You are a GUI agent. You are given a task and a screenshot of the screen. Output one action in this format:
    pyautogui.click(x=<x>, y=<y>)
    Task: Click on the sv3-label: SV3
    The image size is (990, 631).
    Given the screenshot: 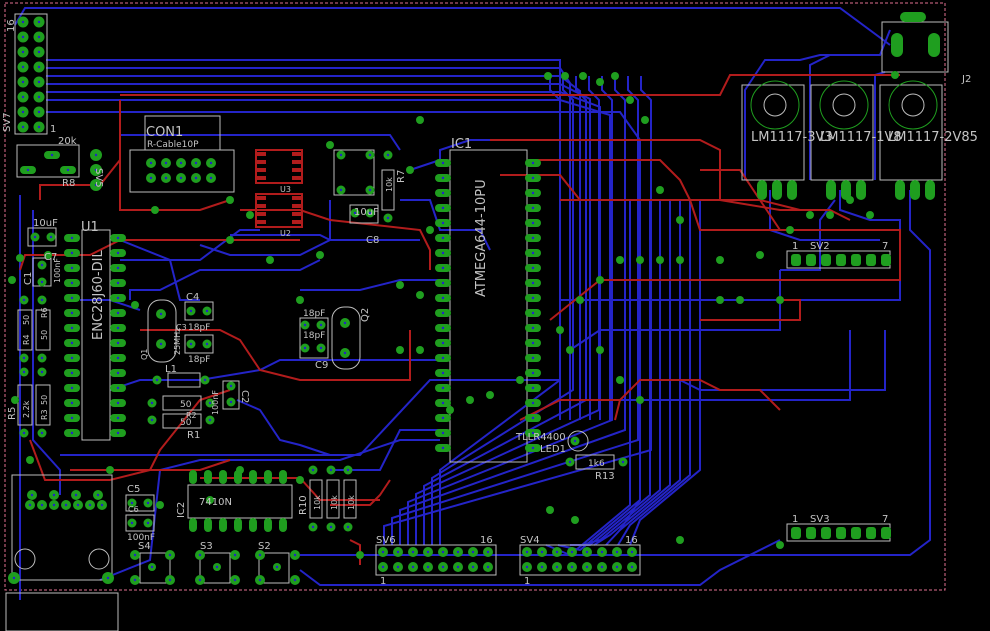 What is the action you would take?
    pyautogui.click(x=820, y=519)
    